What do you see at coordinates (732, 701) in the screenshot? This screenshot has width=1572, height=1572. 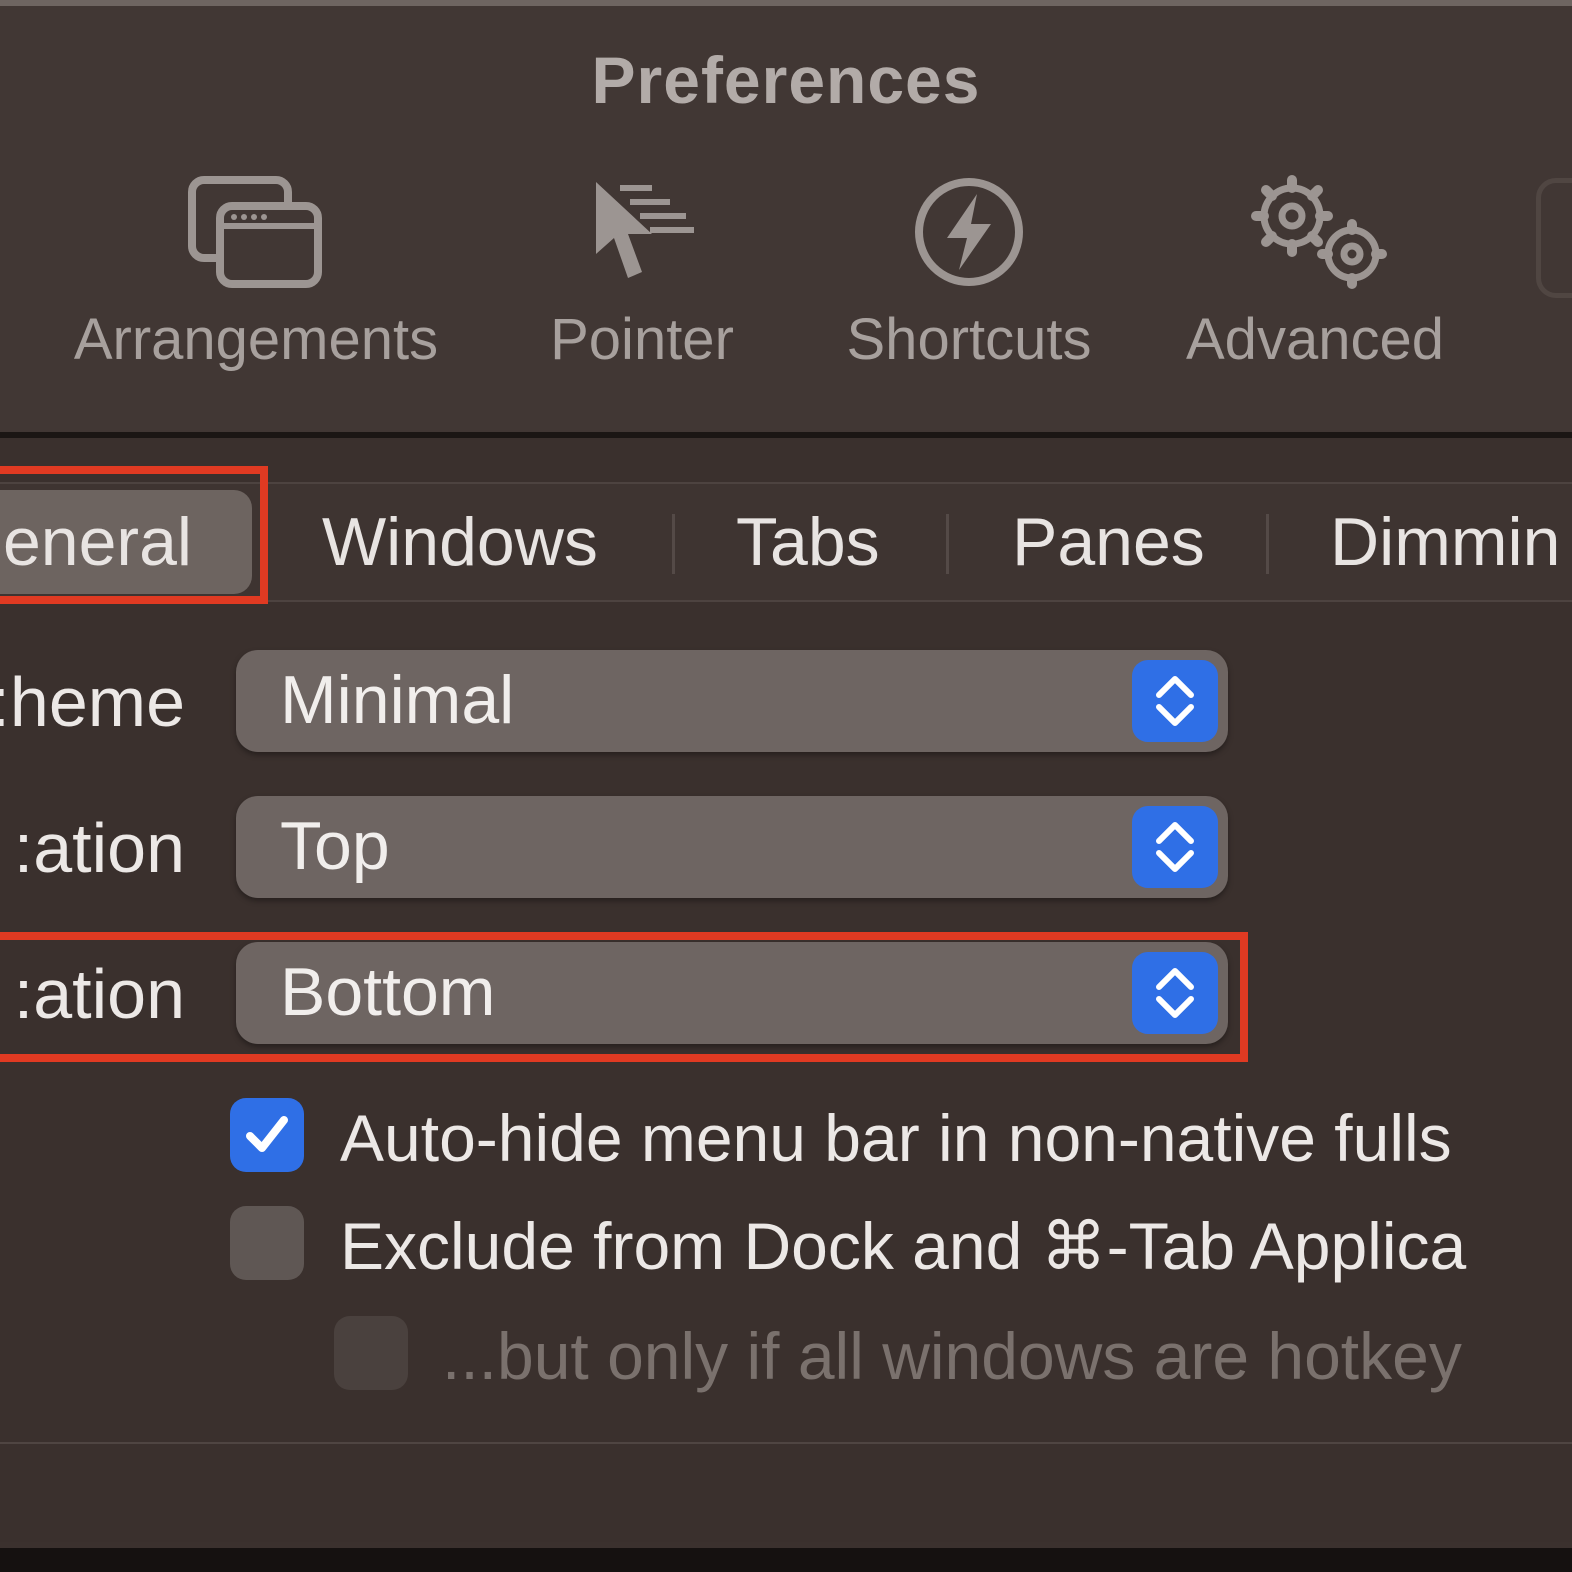 I see `theme-select: Minimal` at bounding box center [732, 701].